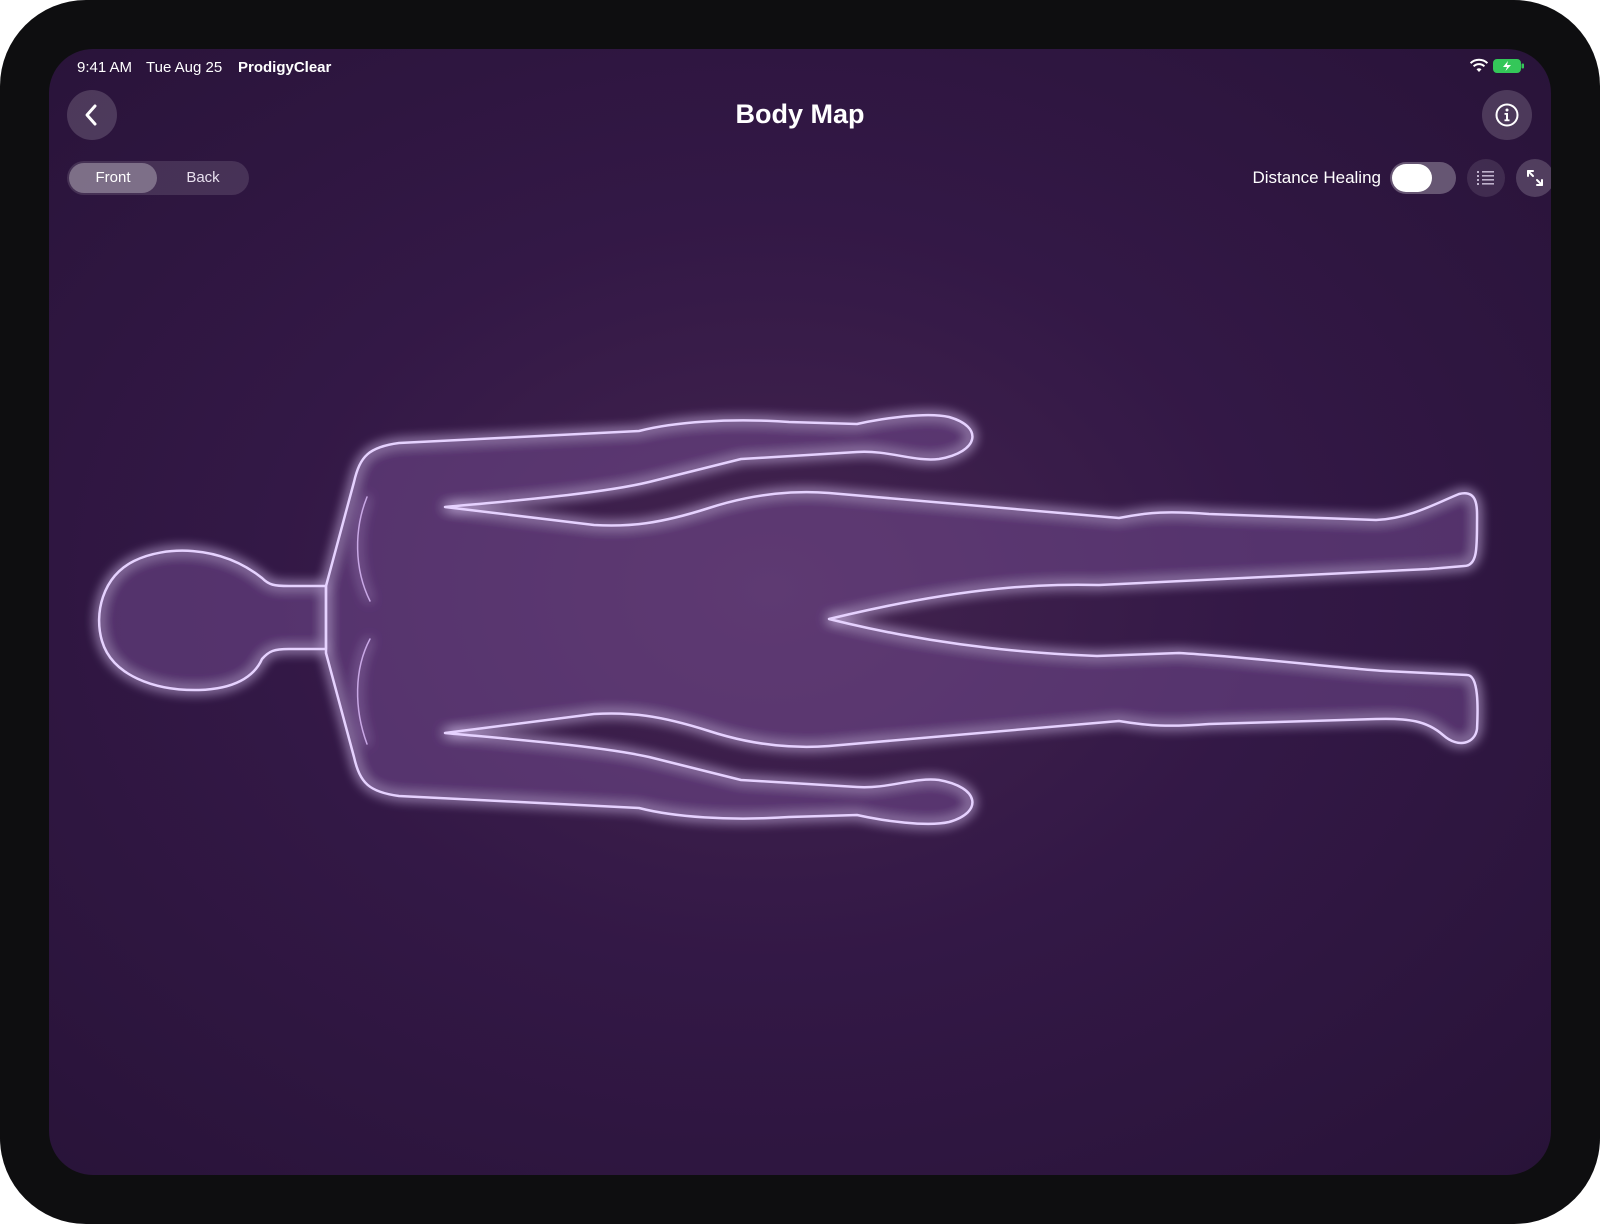 The image size is (1600, 1224). Describe the element at coordinates (1479, 65) in the screenshot. I see `wifi-icon` at that location.